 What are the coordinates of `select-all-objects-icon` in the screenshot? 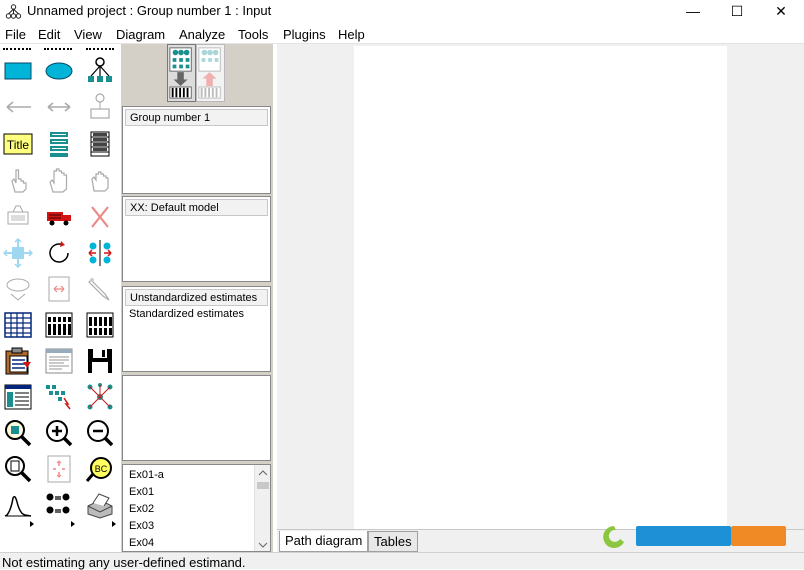 It's located at (59, 180).